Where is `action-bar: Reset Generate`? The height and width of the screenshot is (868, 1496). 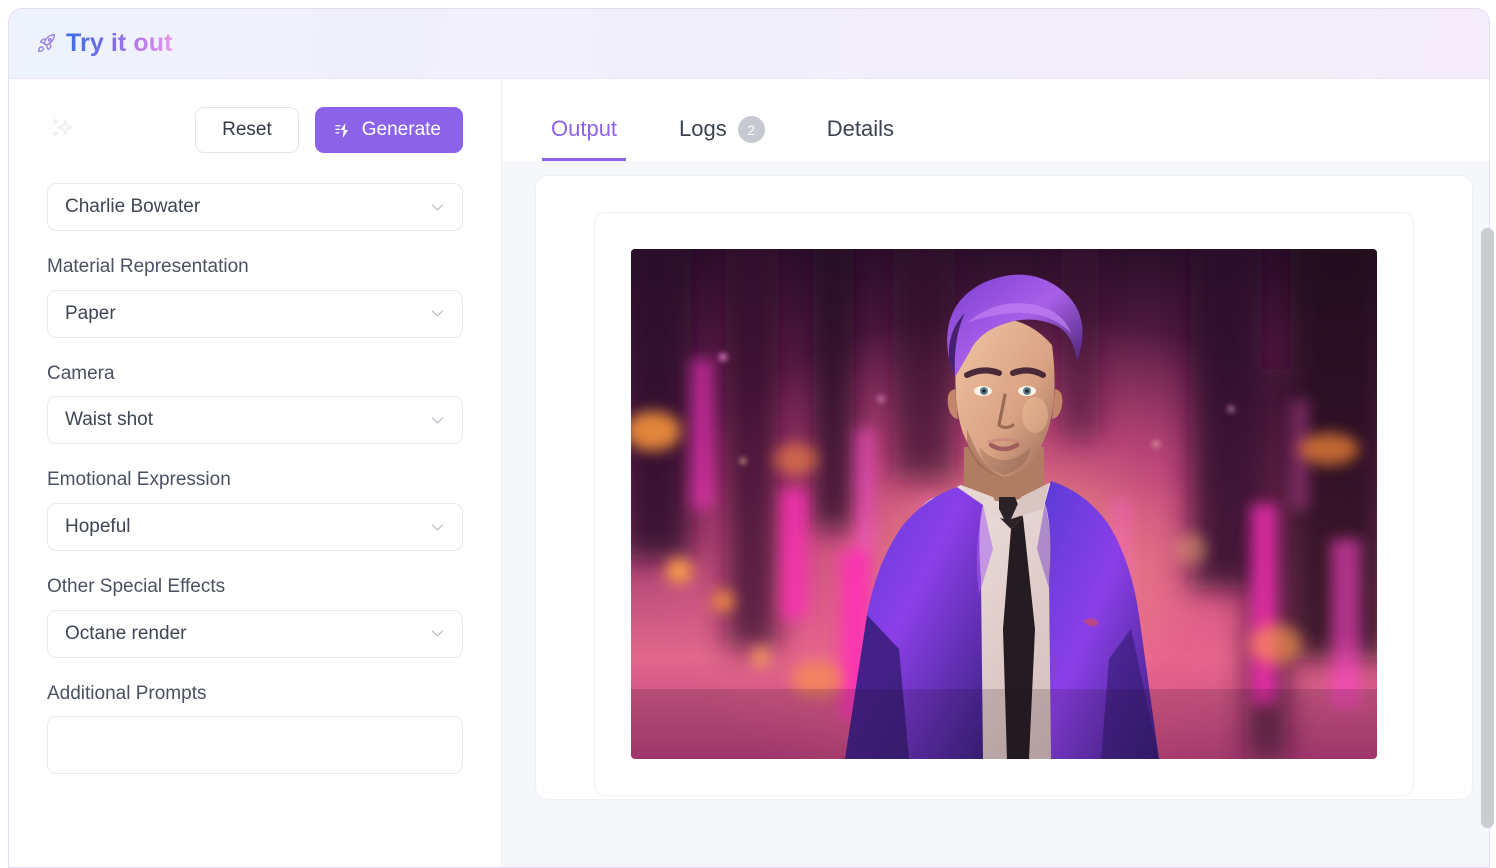
action-bar: Reset Generate is located at coordinates (255, 127).